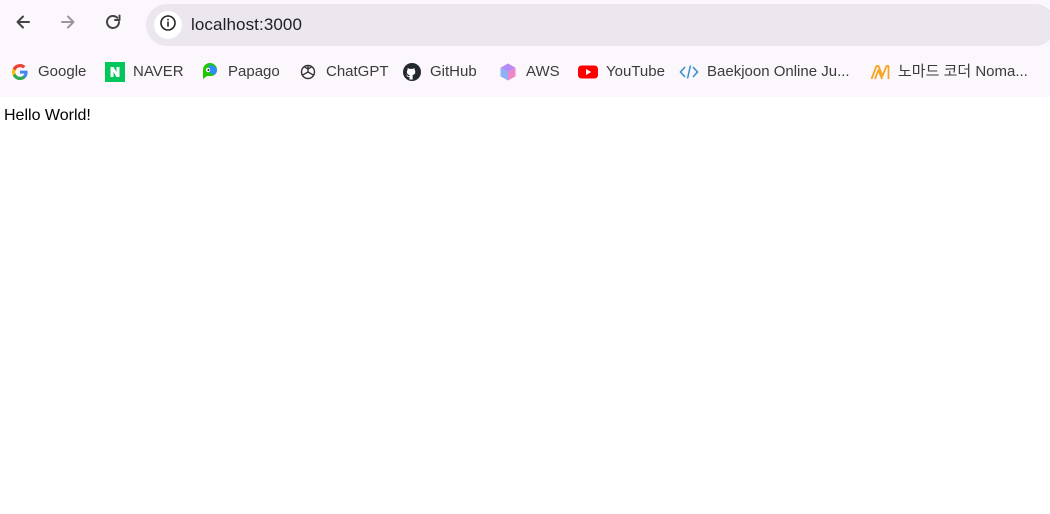 The height and width of the screenshot is (514, 1050). What do you see at coordinates (689, 72) in the screenshot?
I see `code-icon` at bounding box center [689, 72].